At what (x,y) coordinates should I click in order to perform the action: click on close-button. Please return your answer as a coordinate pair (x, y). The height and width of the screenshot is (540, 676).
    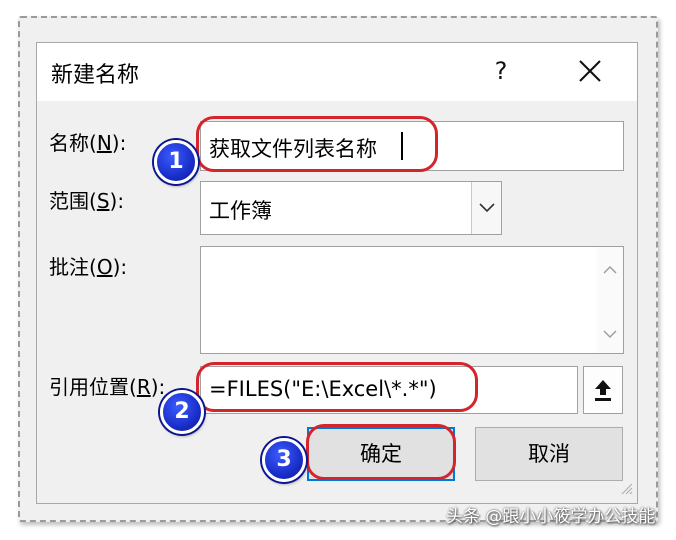
    Looking at the image, I should click on (590, 71).